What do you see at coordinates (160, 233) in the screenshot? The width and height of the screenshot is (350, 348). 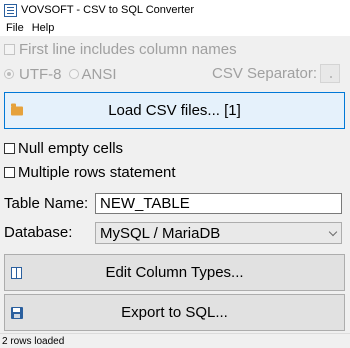 I see `database-value: MySQL / MariaDB` at bounding box center [160, 233].